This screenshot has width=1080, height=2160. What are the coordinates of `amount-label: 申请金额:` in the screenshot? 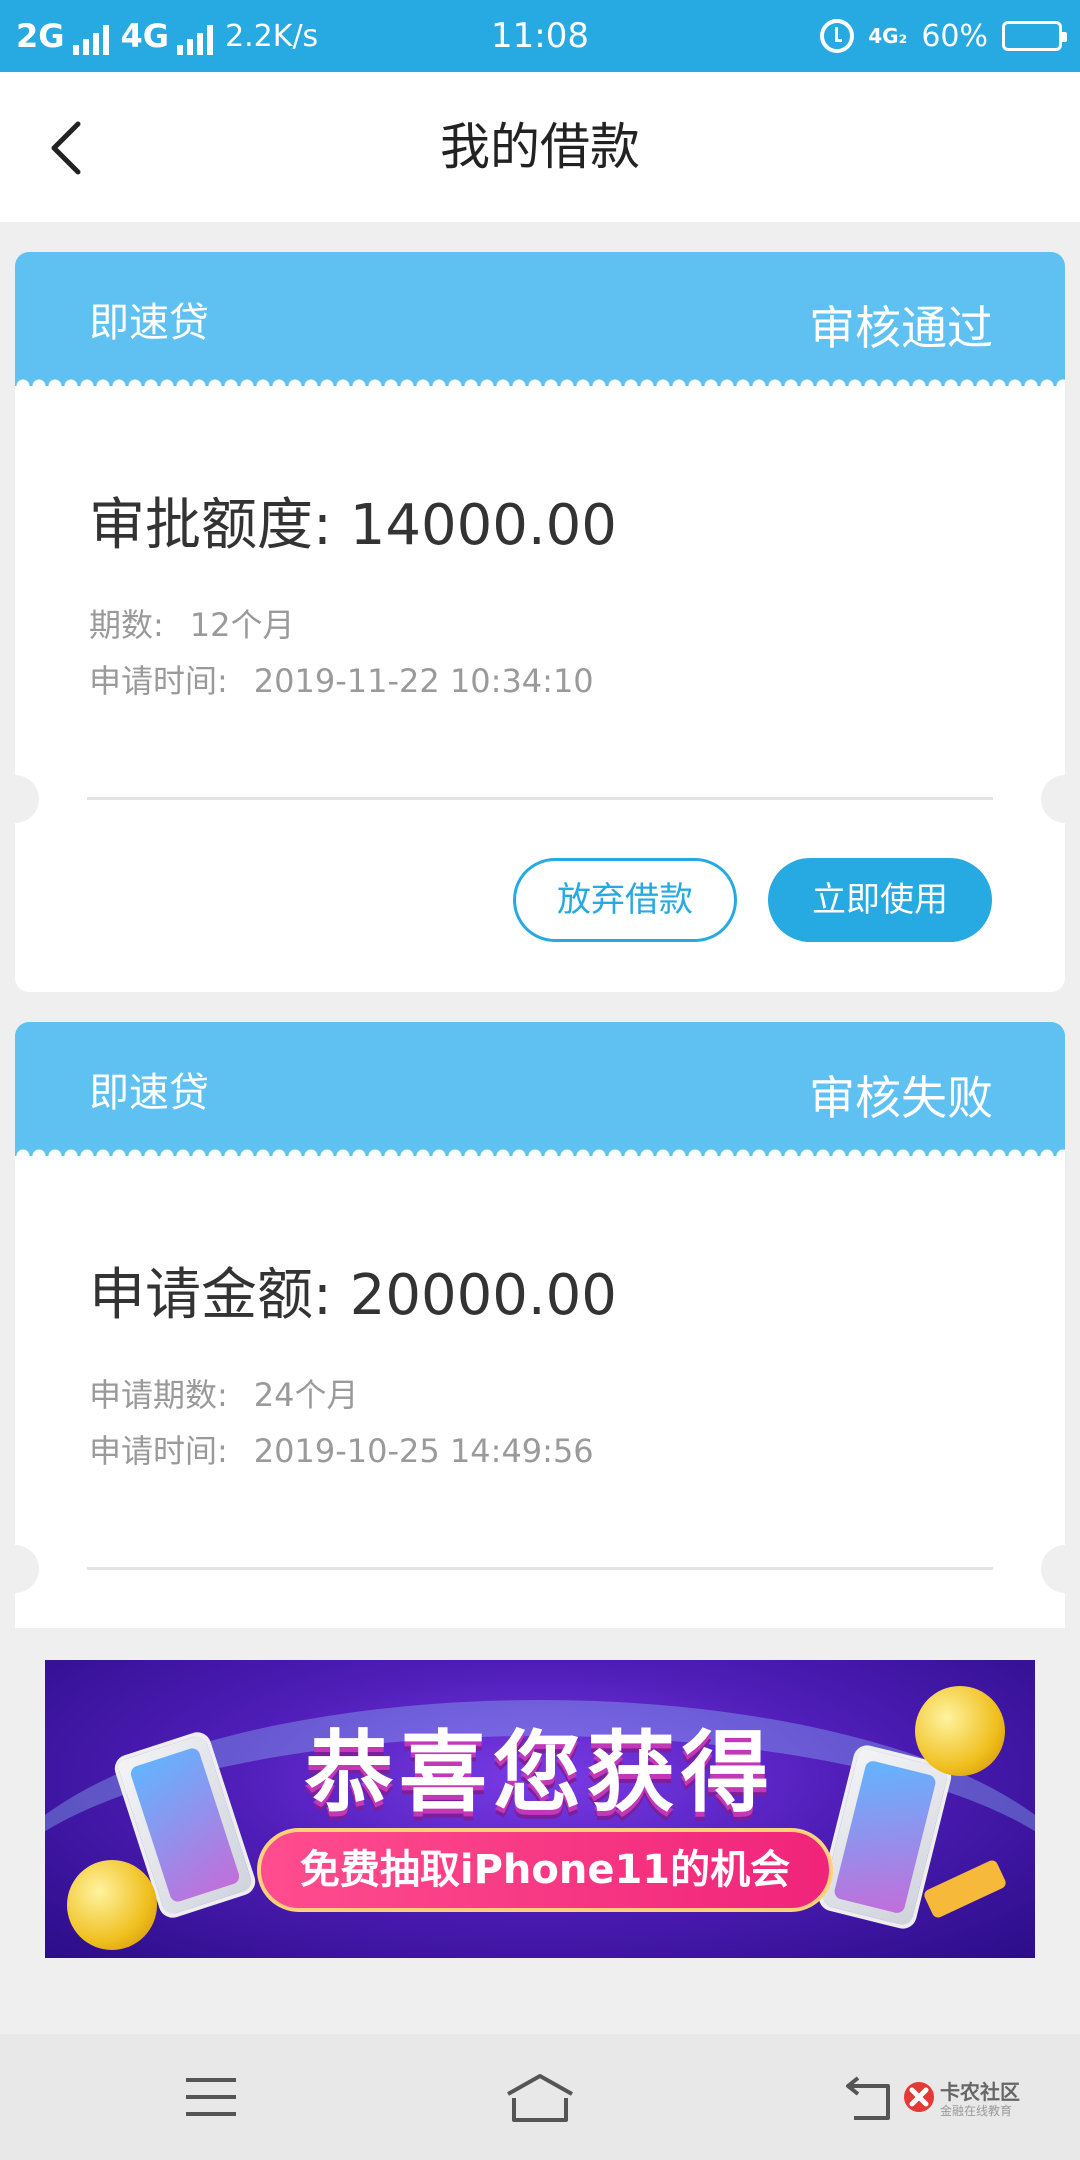 It's located at (210, 1295).